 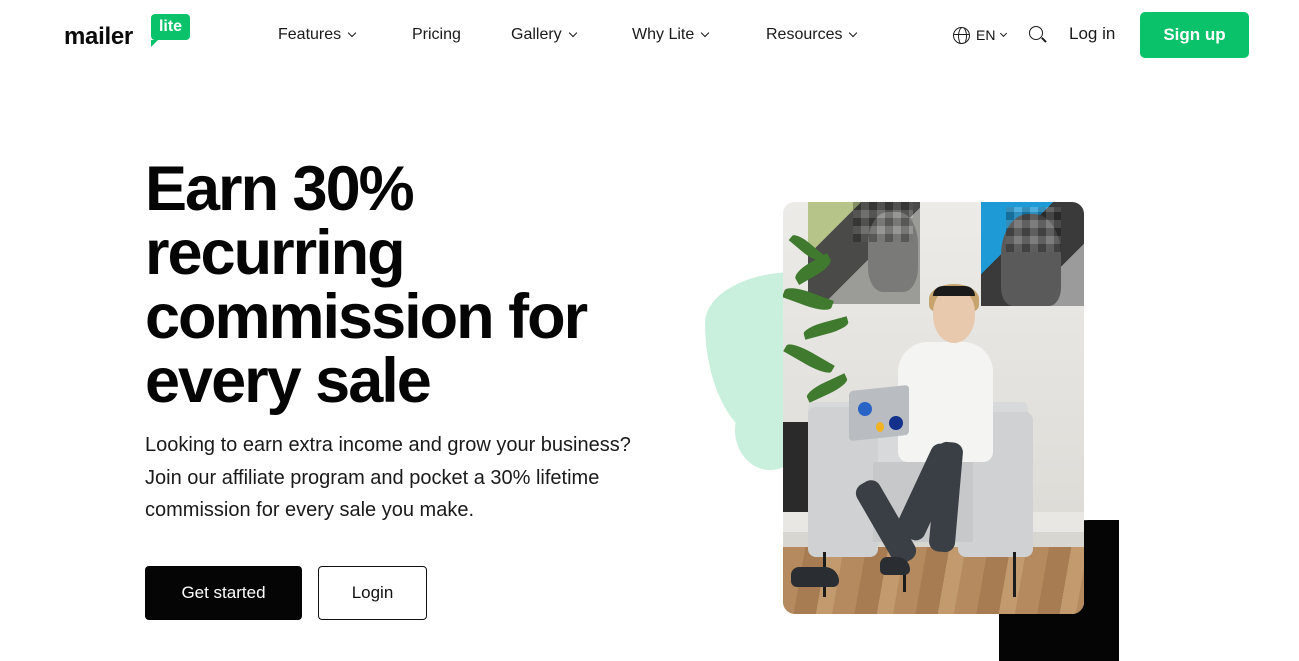 I want to click on globe-icon, so click(x=961, y=35).